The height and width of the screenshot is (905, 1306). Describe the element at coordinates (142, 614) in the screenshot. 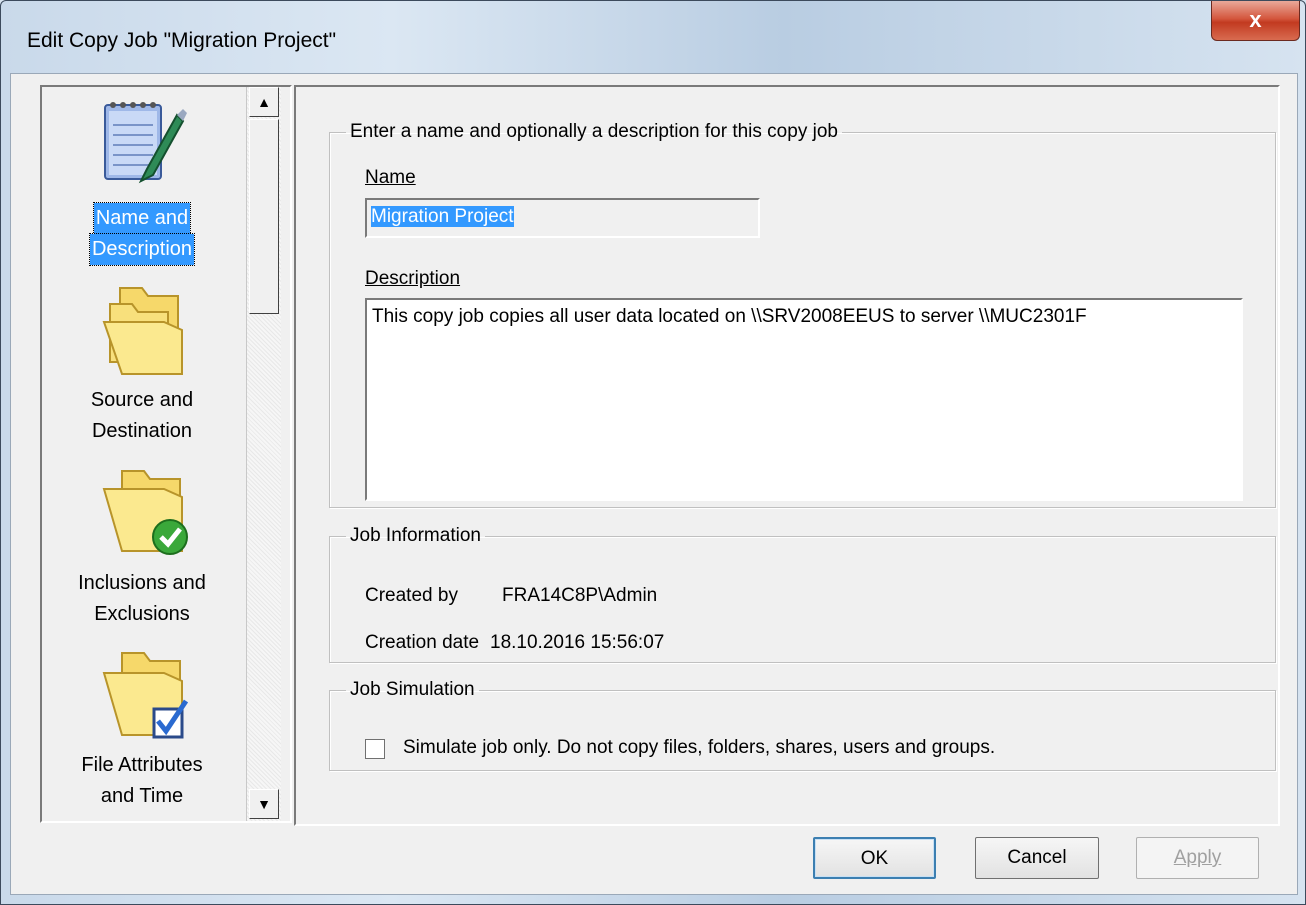

I see `sidebar-item-label: Exclusions` at that location.